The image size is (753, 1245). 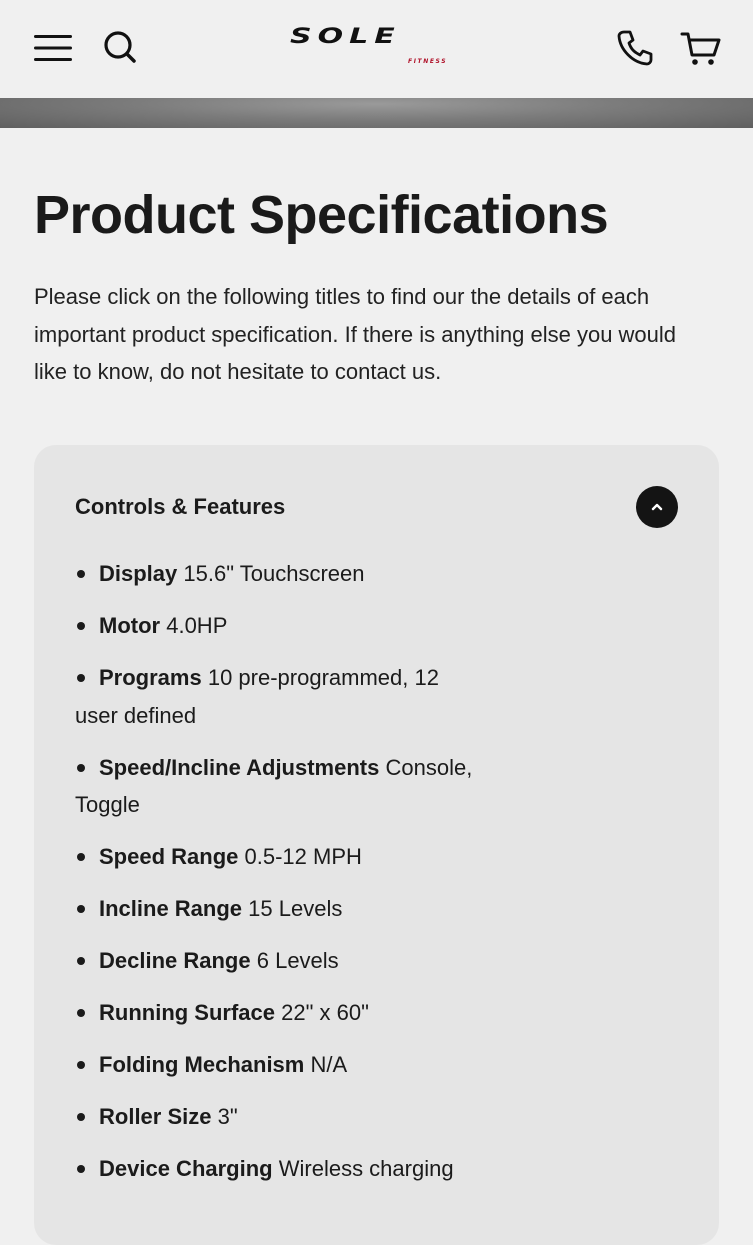 I want to click on cart-icon, so click(x=700, y=48).